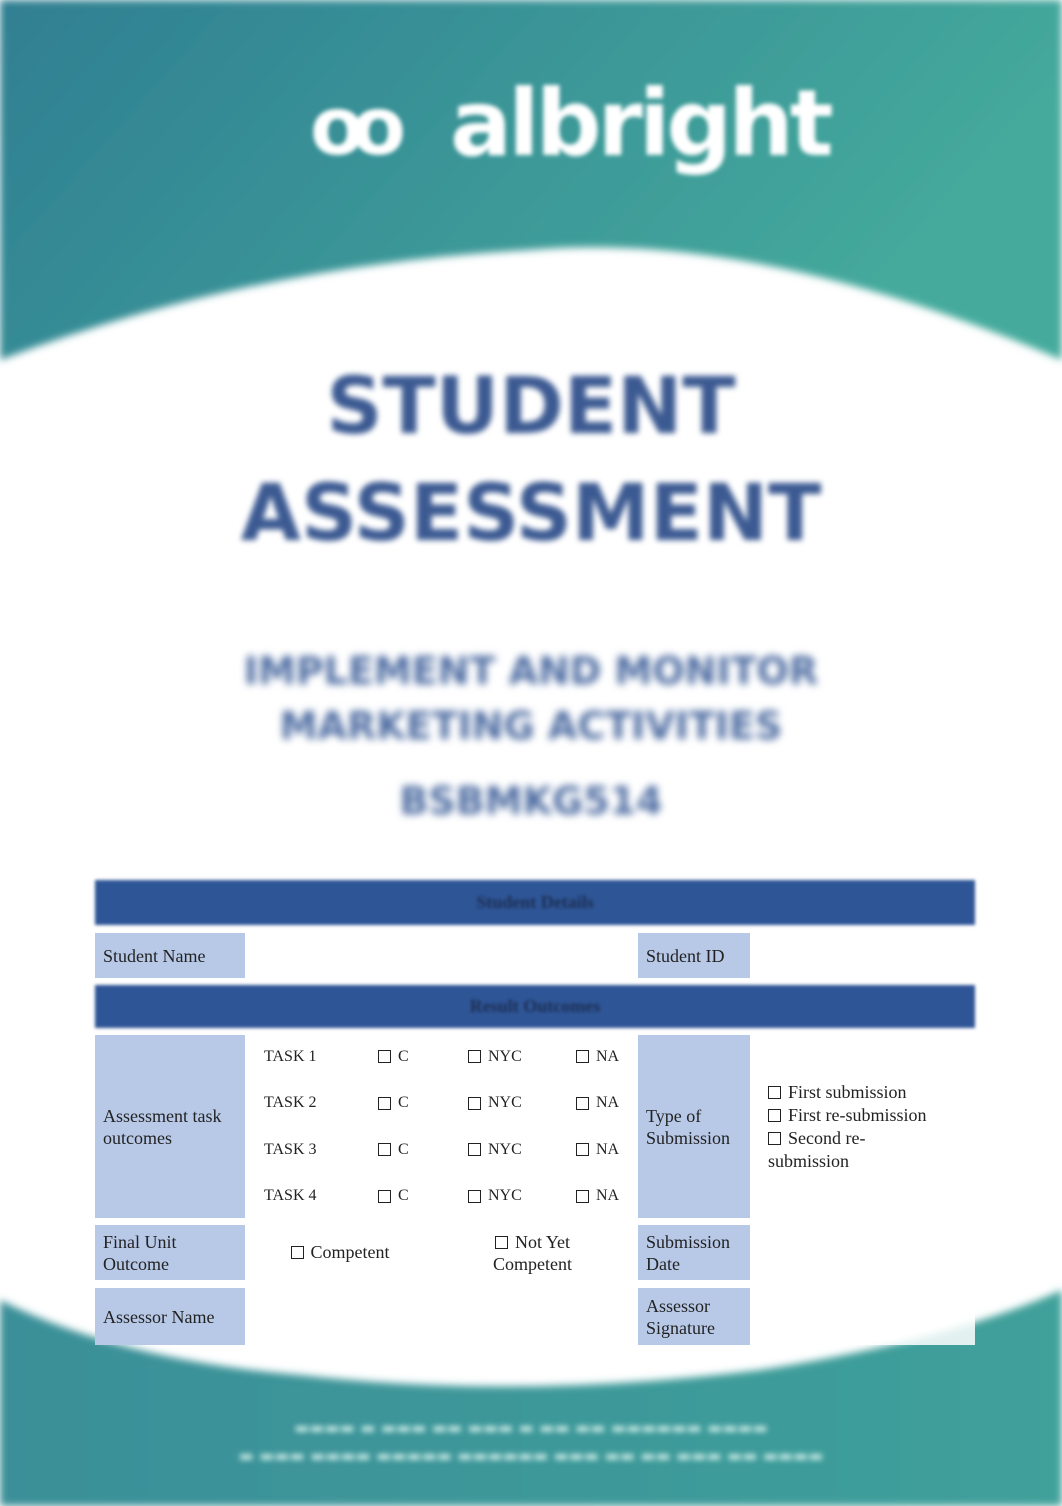  I want to click on option-first-submission: First submission, so click(853, 1092).